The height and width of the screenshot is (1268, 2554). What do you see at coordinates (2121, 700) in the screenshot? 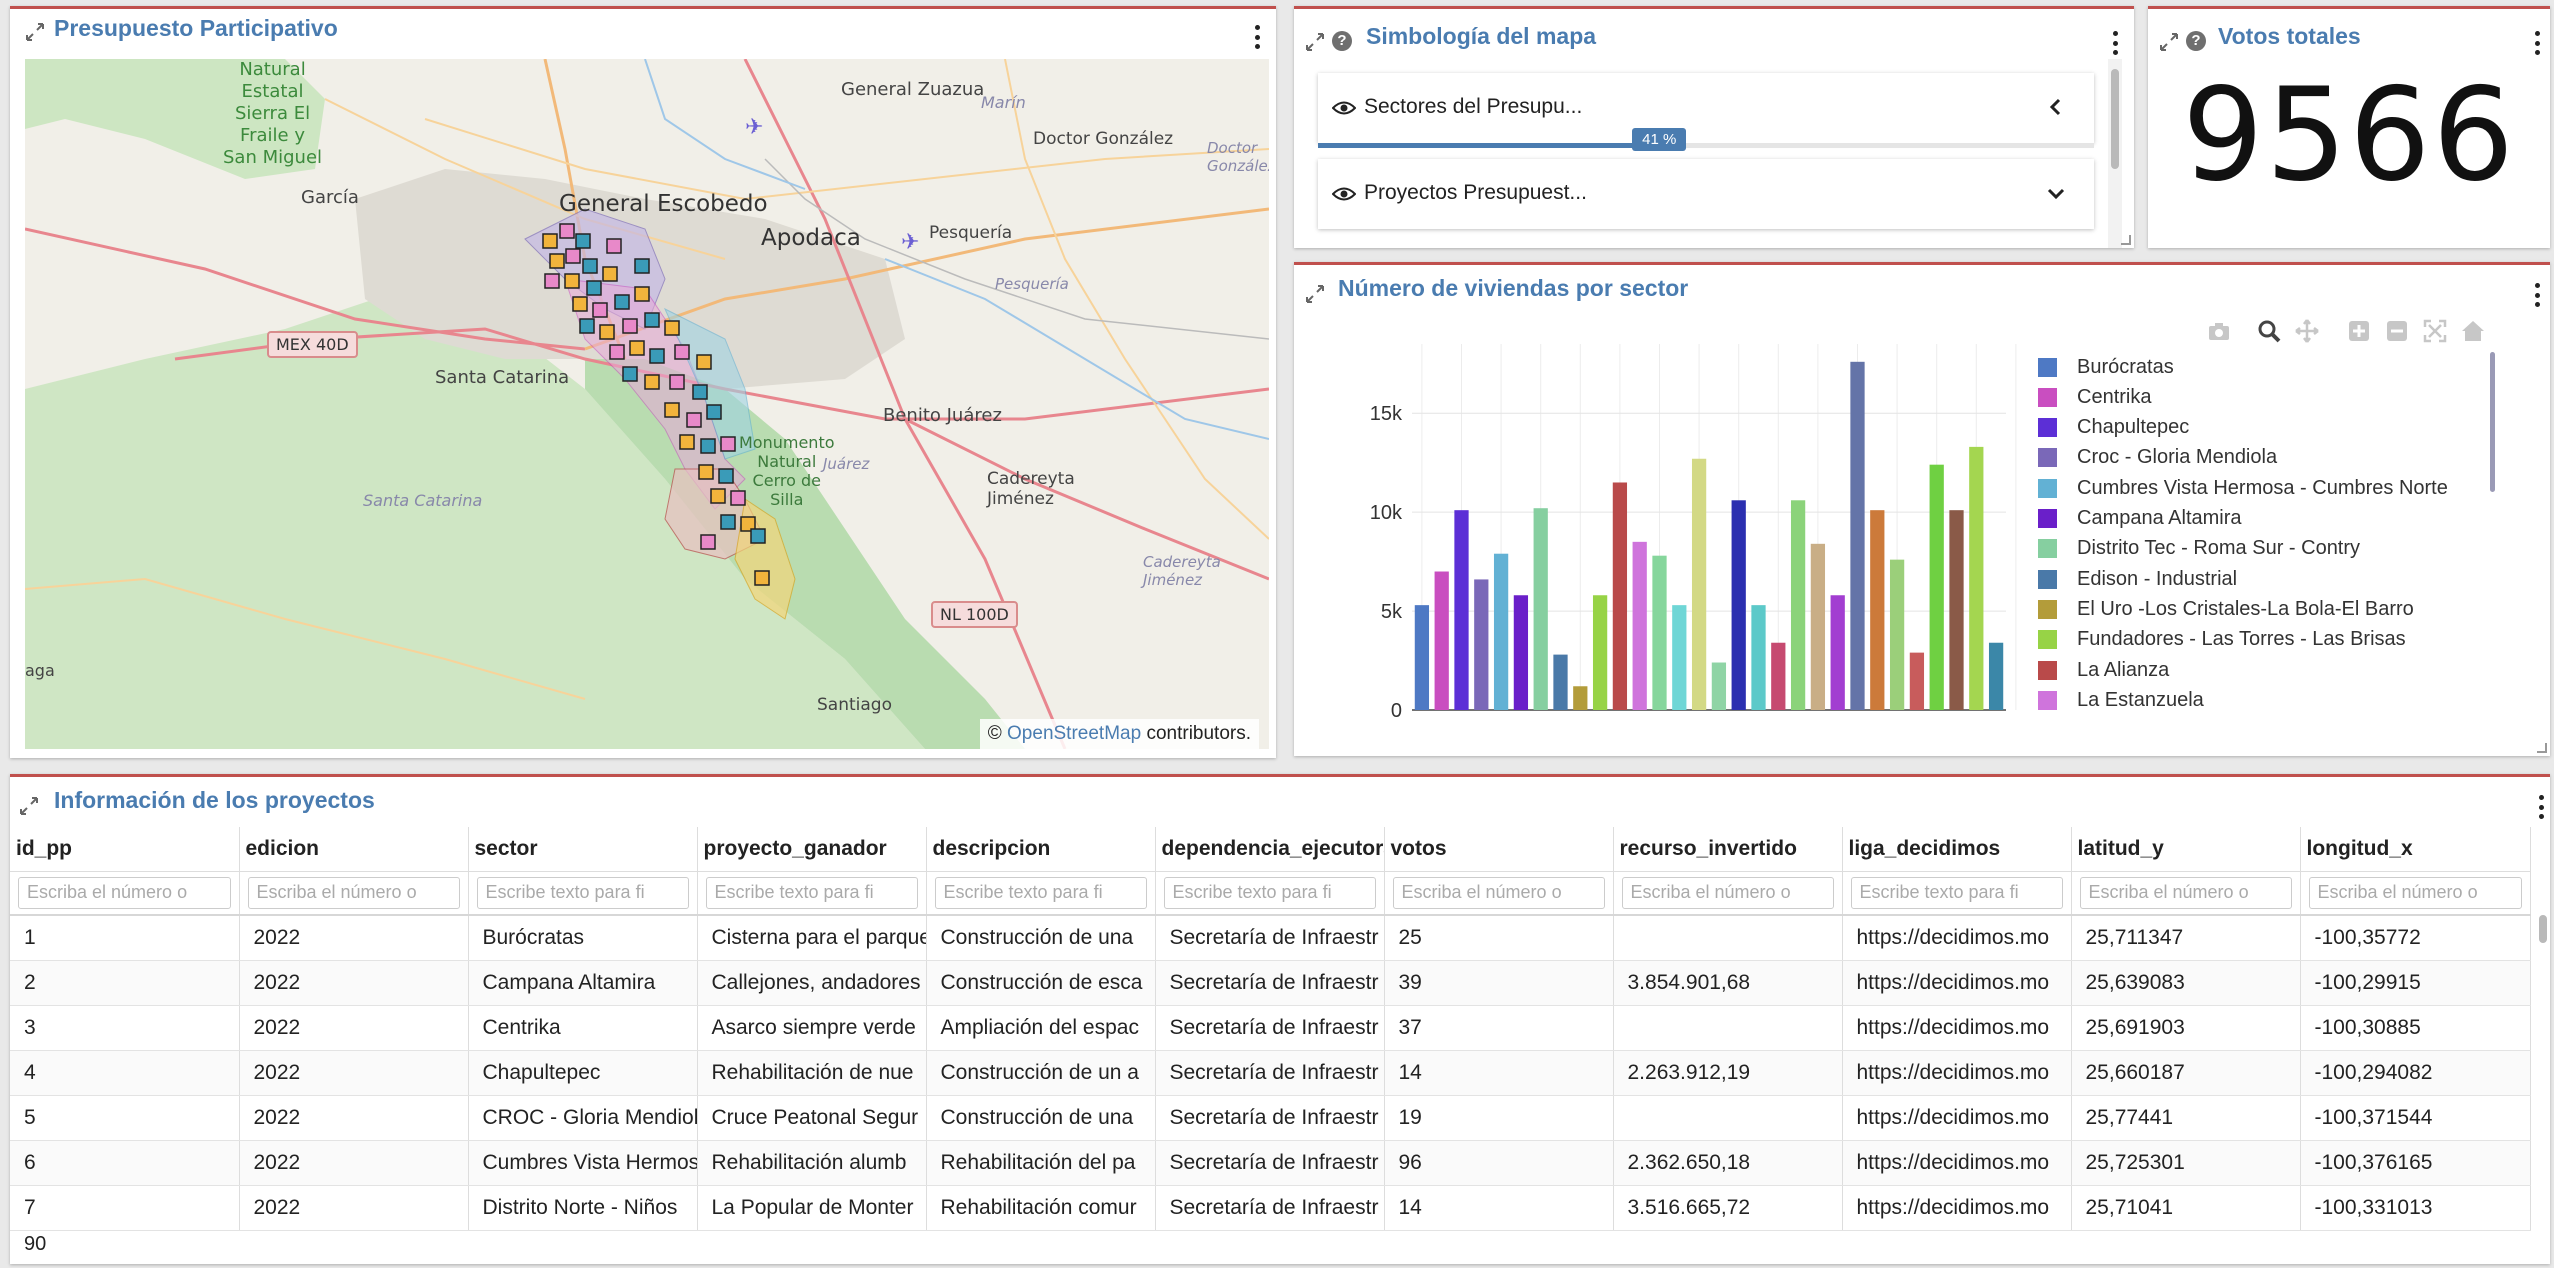
I see `legend-entry: La Estanzuela` at bounding box center [2121, 700].